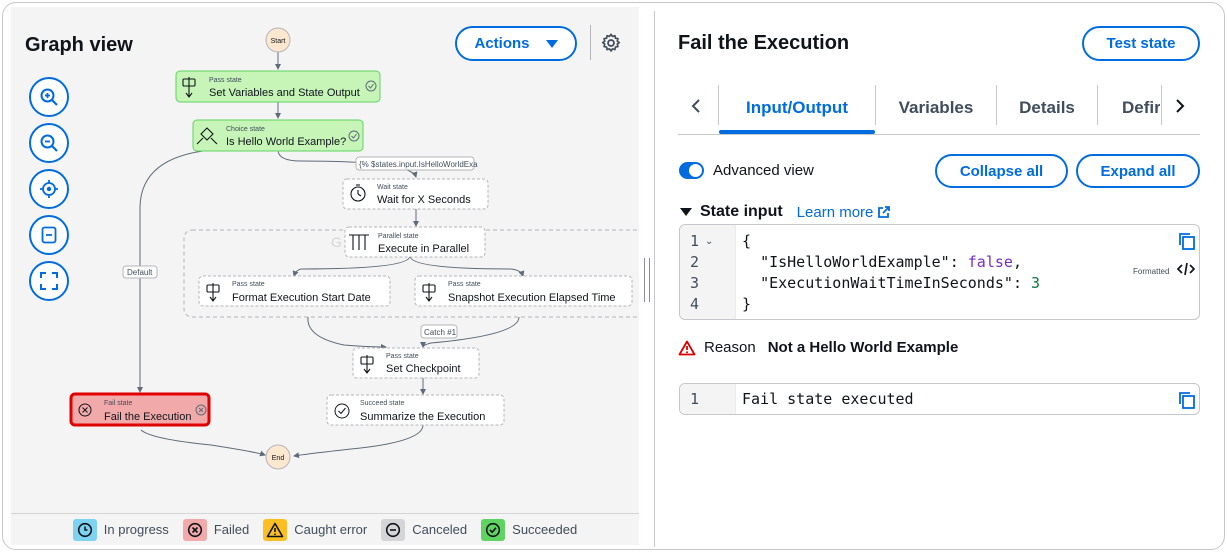 The height and width of the screenshot is (553, 1227). Describe the element at coordinates (392, 187) in the screenshot. I see `svg-text: Wait state` at that location.